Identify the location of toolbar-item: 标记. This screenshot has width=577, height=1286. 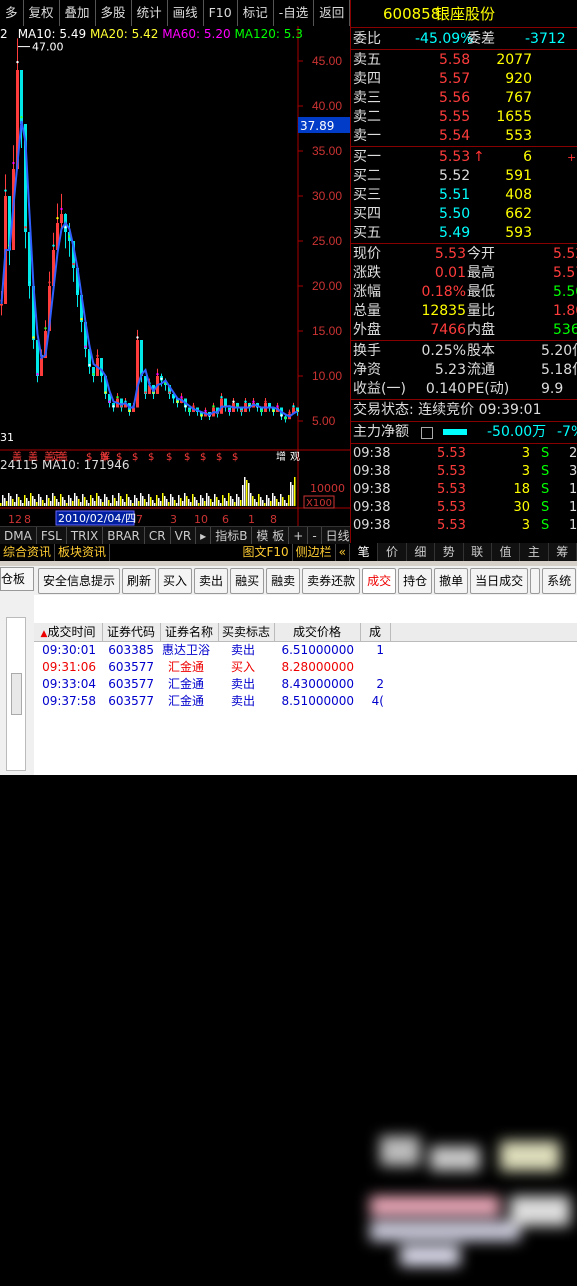
(256, 13).